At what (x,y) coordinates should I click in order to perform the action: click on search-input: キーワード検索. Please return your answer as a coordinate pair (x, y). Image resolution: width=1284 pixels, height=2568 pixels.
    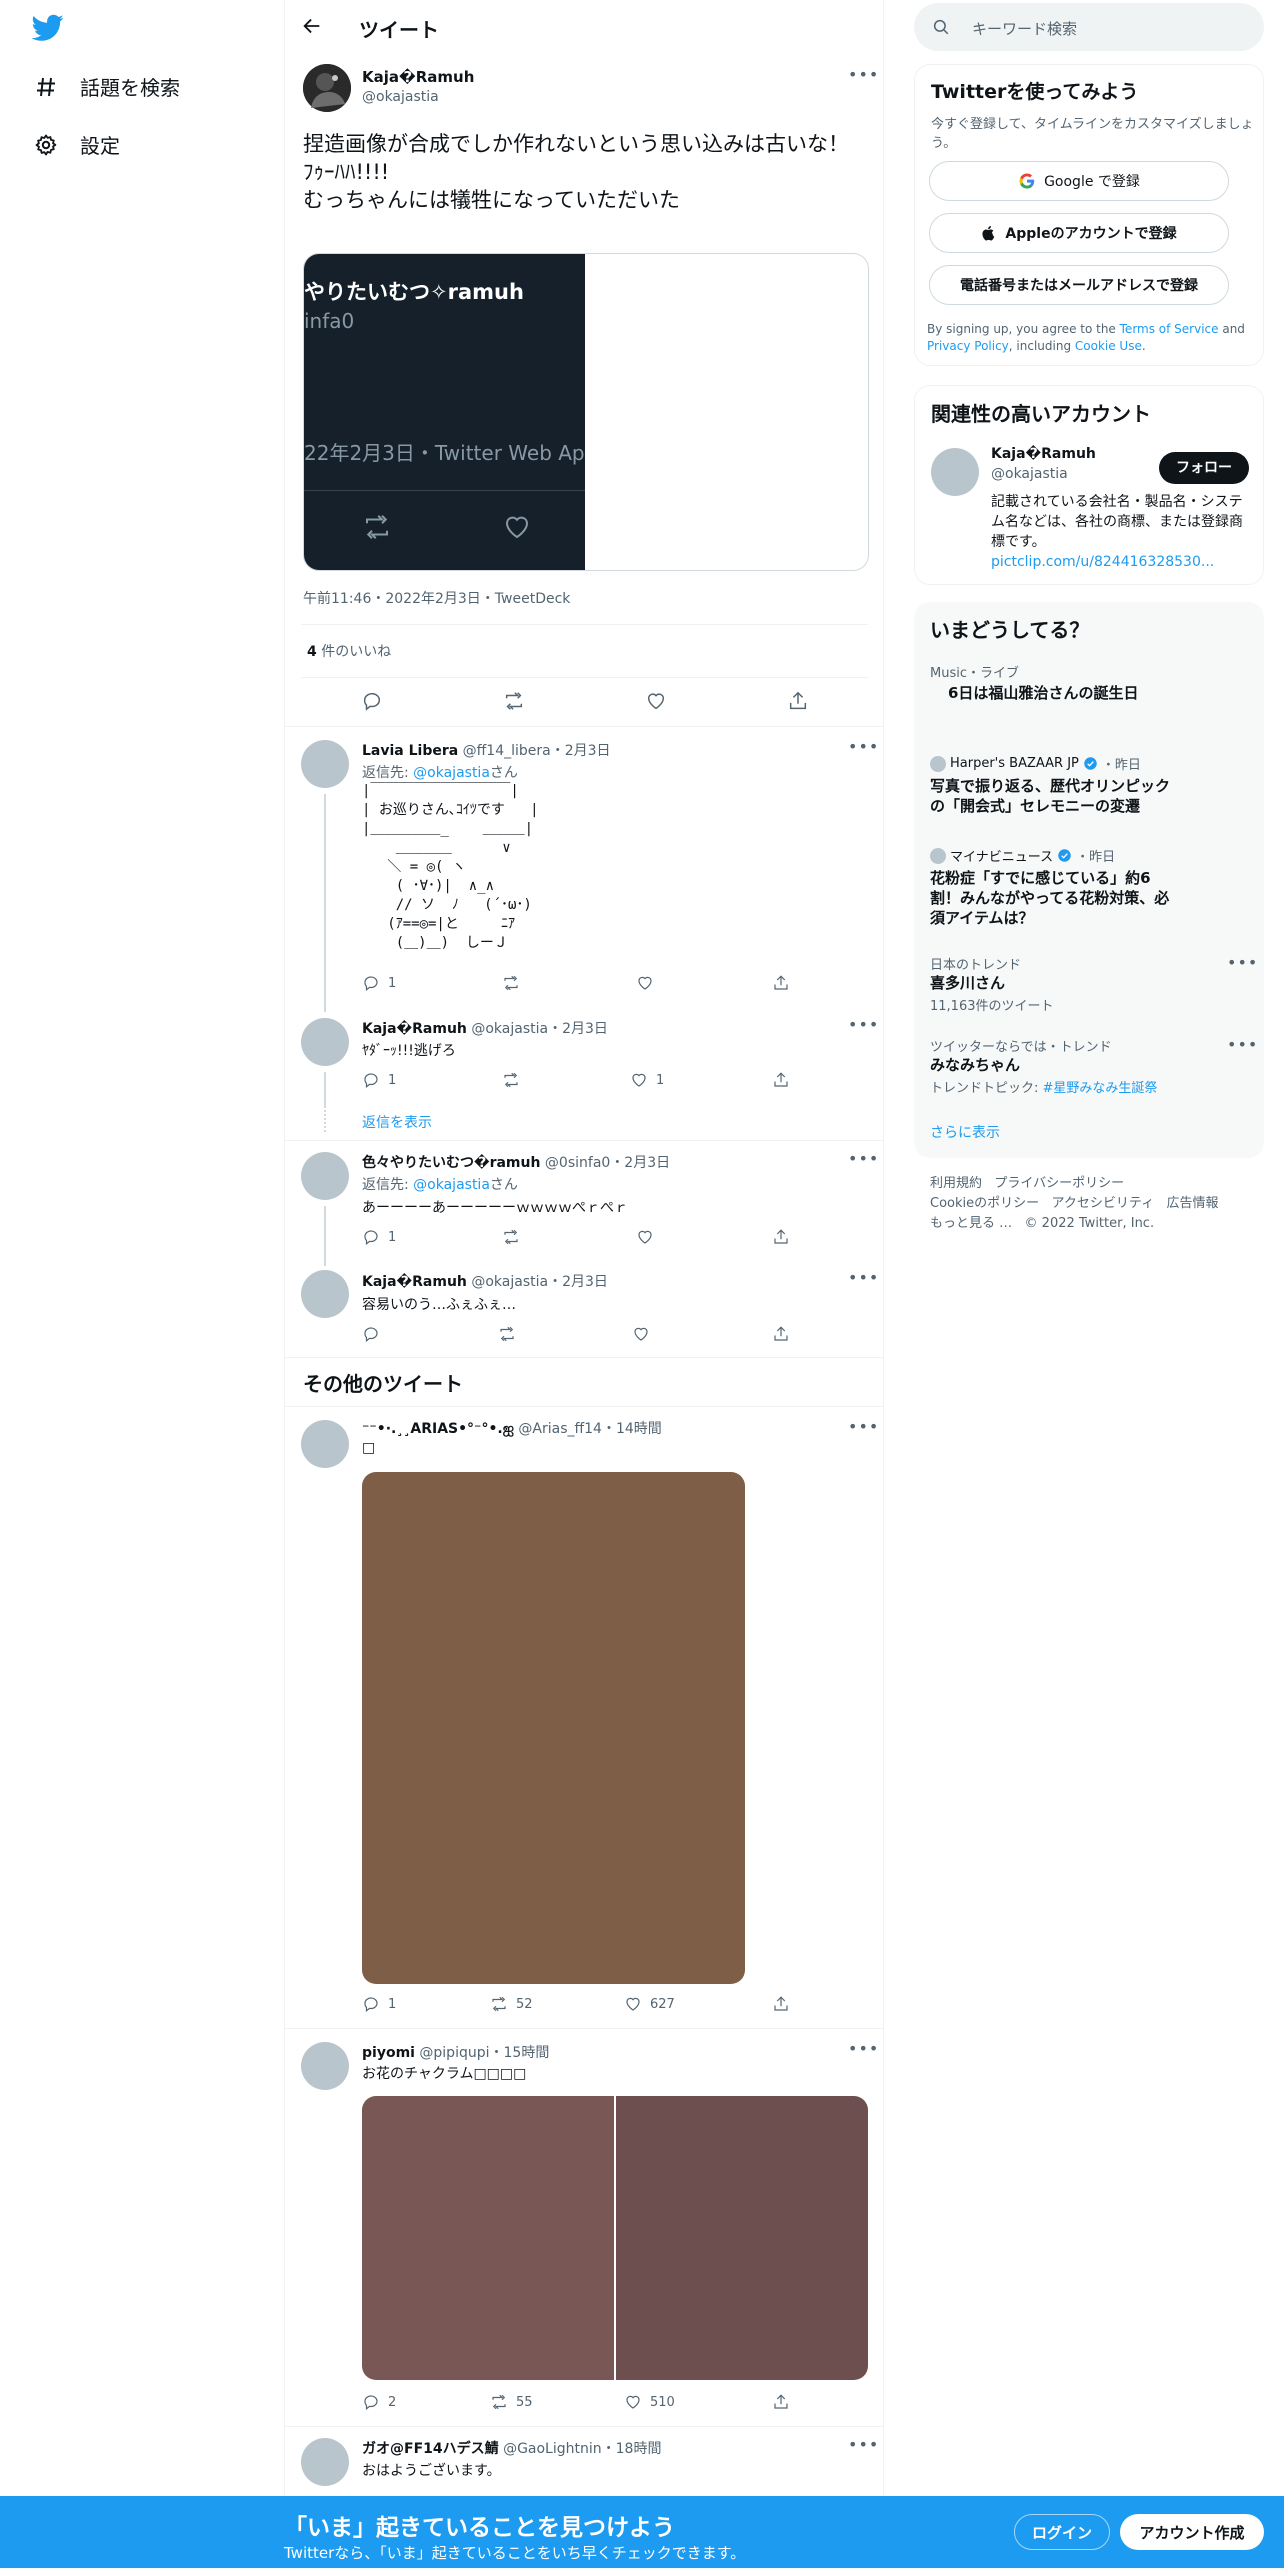
    Looking at the image, I should click on (1024, 28).